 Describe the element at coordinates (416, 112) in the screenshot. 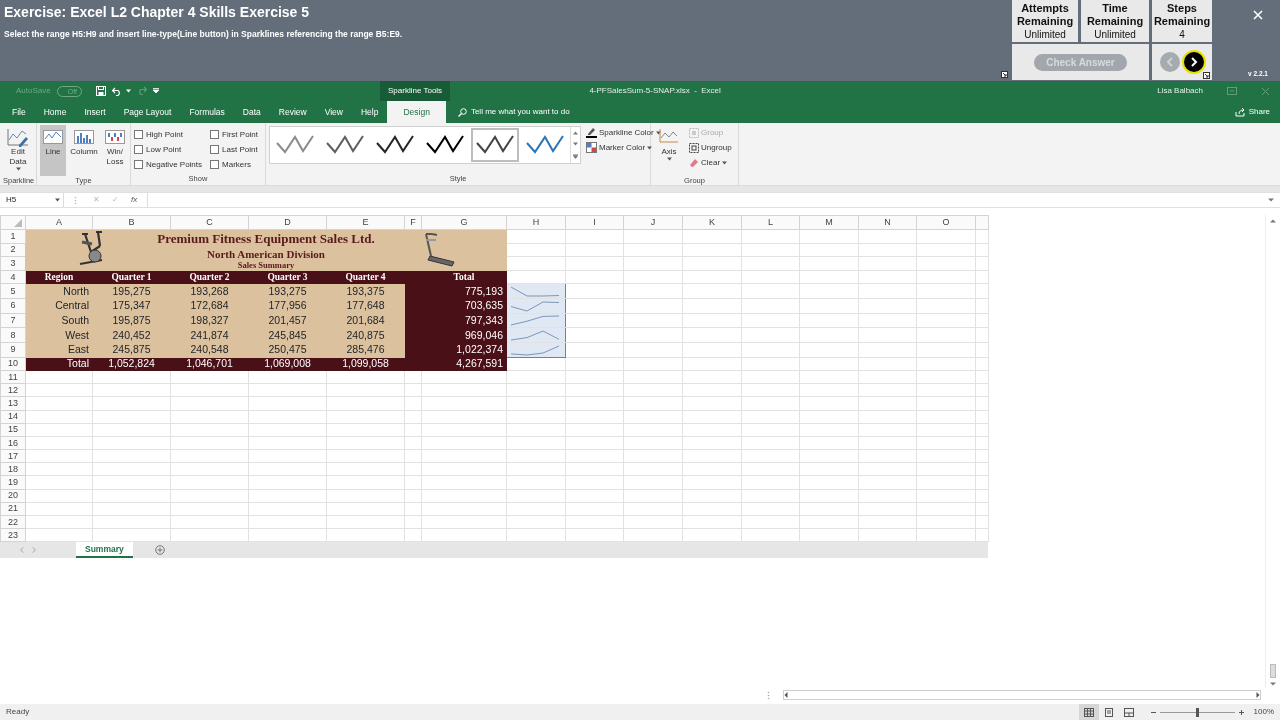

I see `ribbon-tab: Design` at that location.